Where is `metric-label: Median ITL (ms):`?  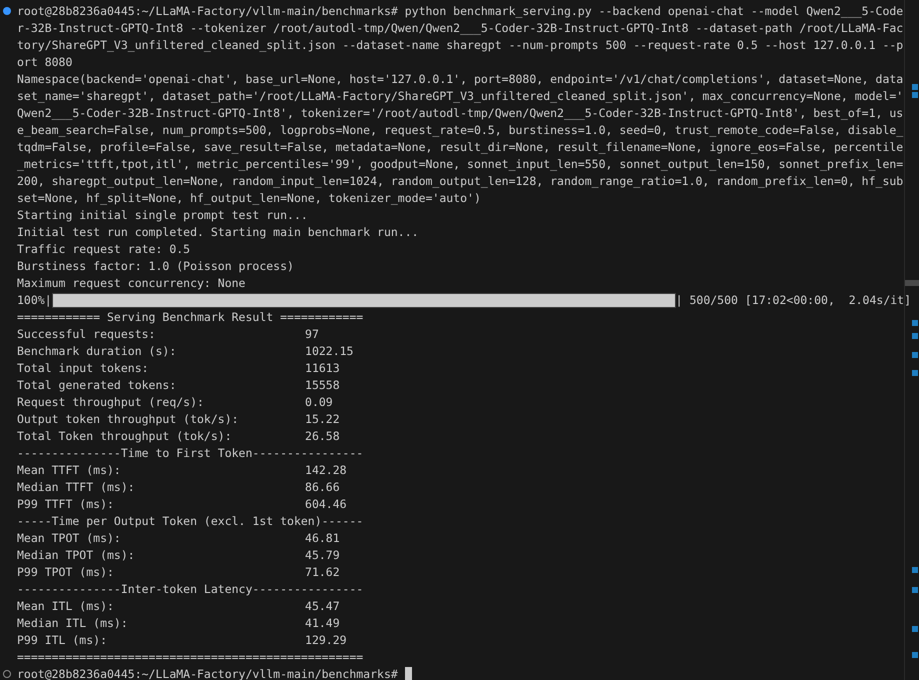 metric-label: Median ITL (ms): is located at coordinates (73, 623).